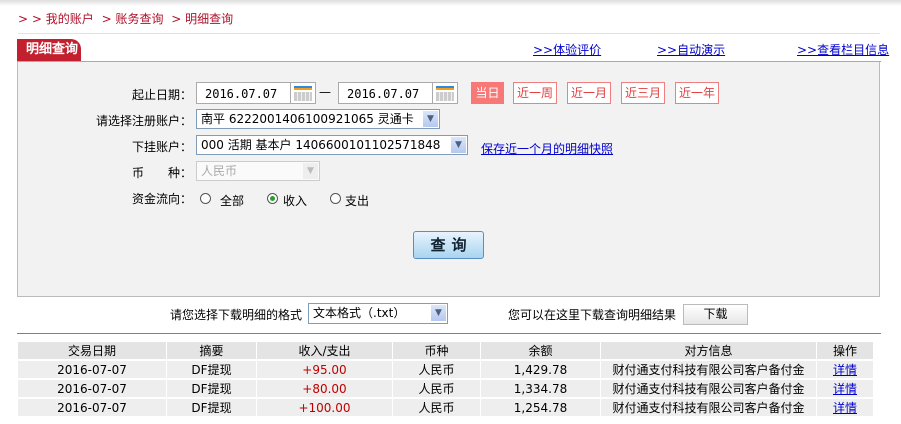 This screenshot has width=901, height=424. Describe the element at coordinates (359, 313) in the screenshot. I see `format-value: 文本格式（.txt）` at that location.